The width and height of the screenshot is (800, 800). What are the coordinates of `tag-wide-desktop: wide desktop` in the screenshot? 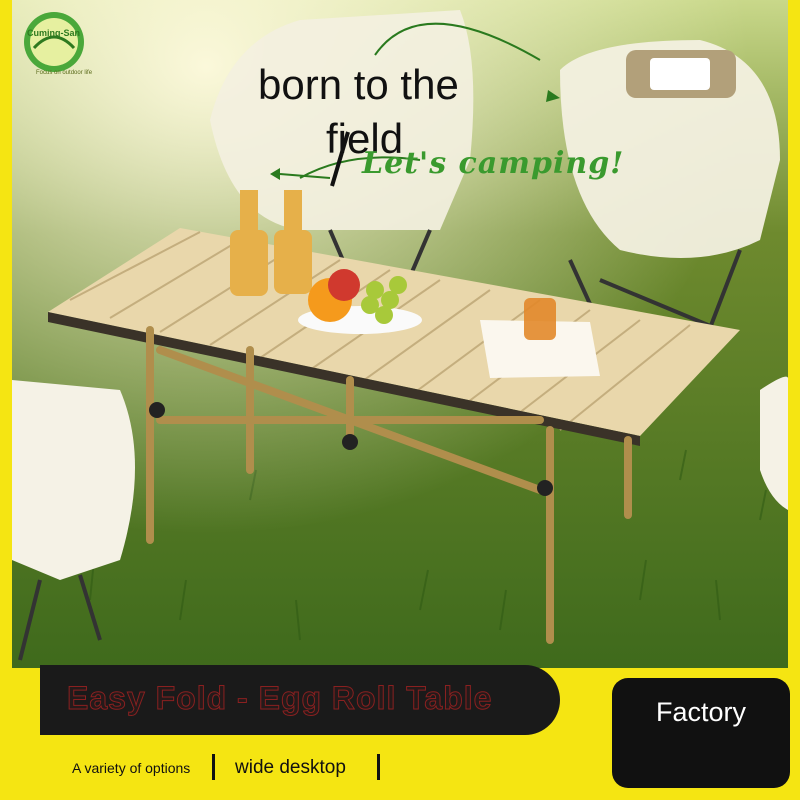 It's located at (290, 767).